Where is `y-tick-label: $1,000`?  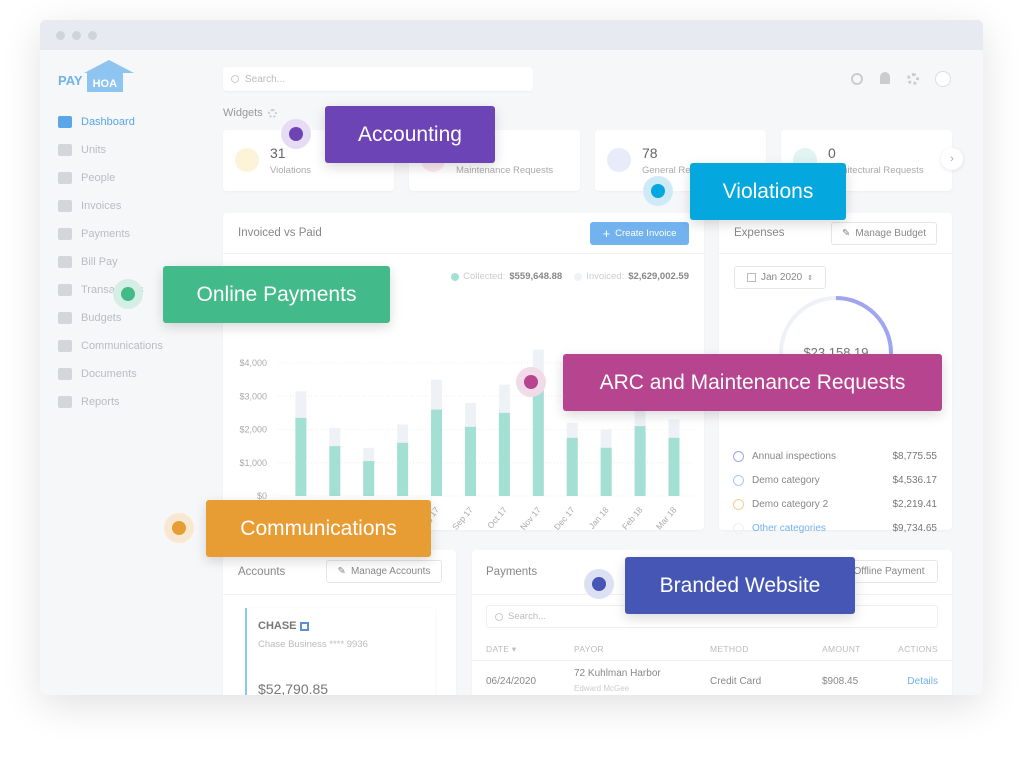
y-tick-label: $1,000 is located at coordinates (253, 463).